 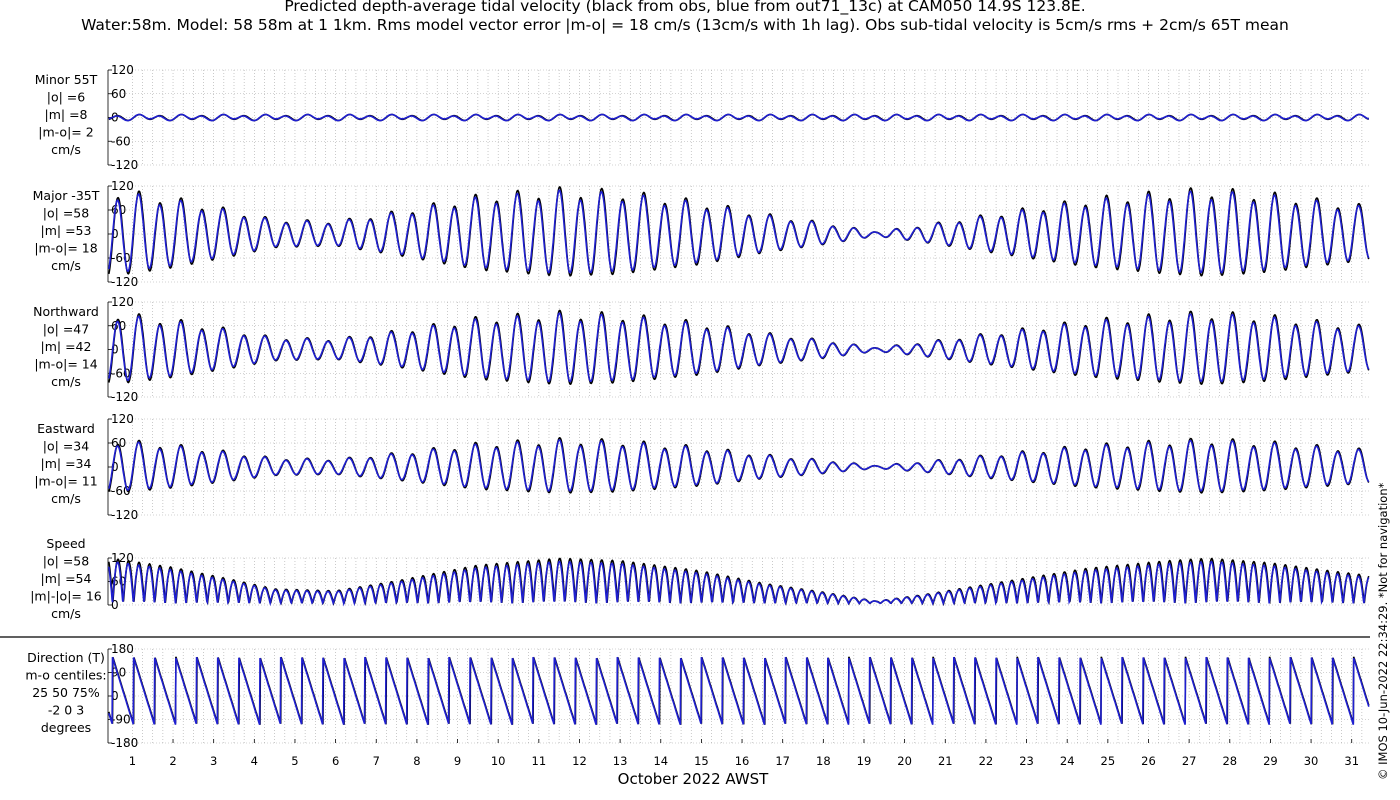 I want to click on grid-east, so click(x=739, y=467).